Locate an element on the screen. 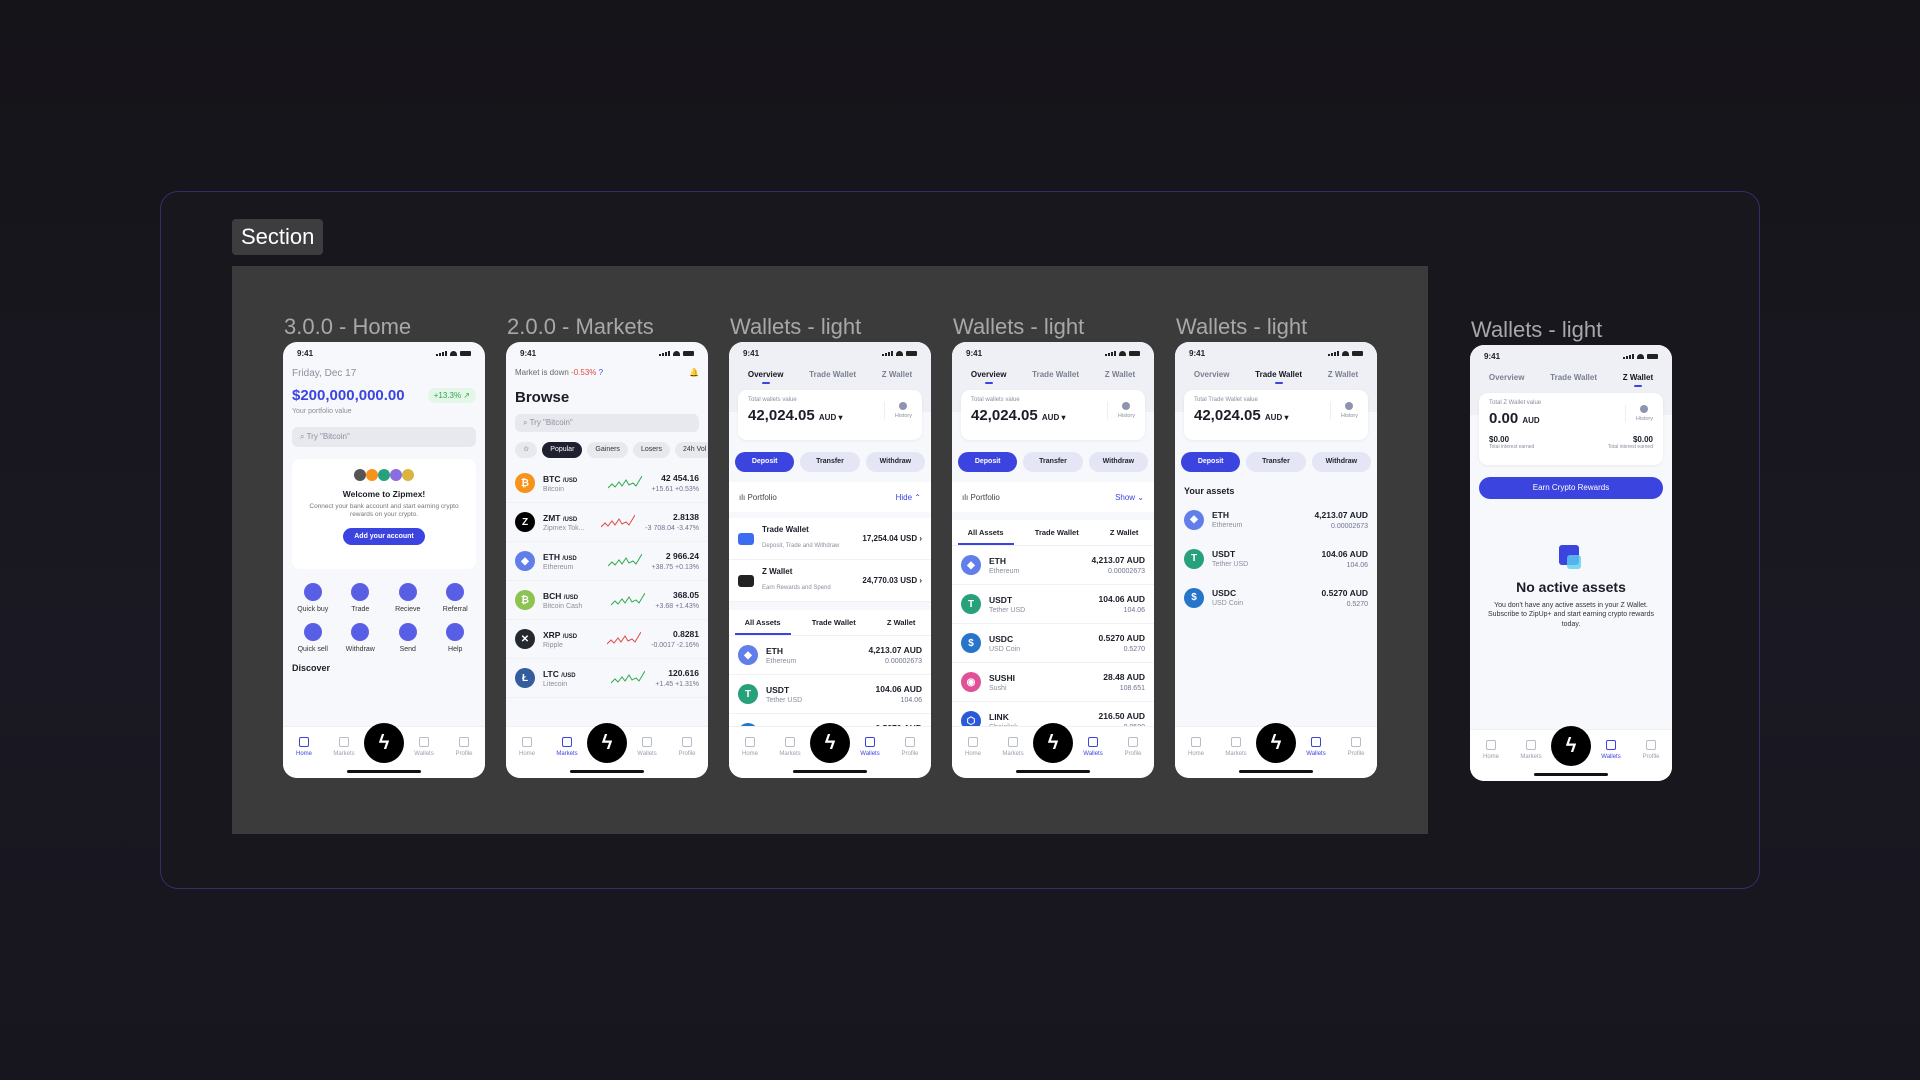  market-row: ✕ XRP /USD Ripple 0.8281 -0.0017 -2.16% is located at coordinates (607, 639).